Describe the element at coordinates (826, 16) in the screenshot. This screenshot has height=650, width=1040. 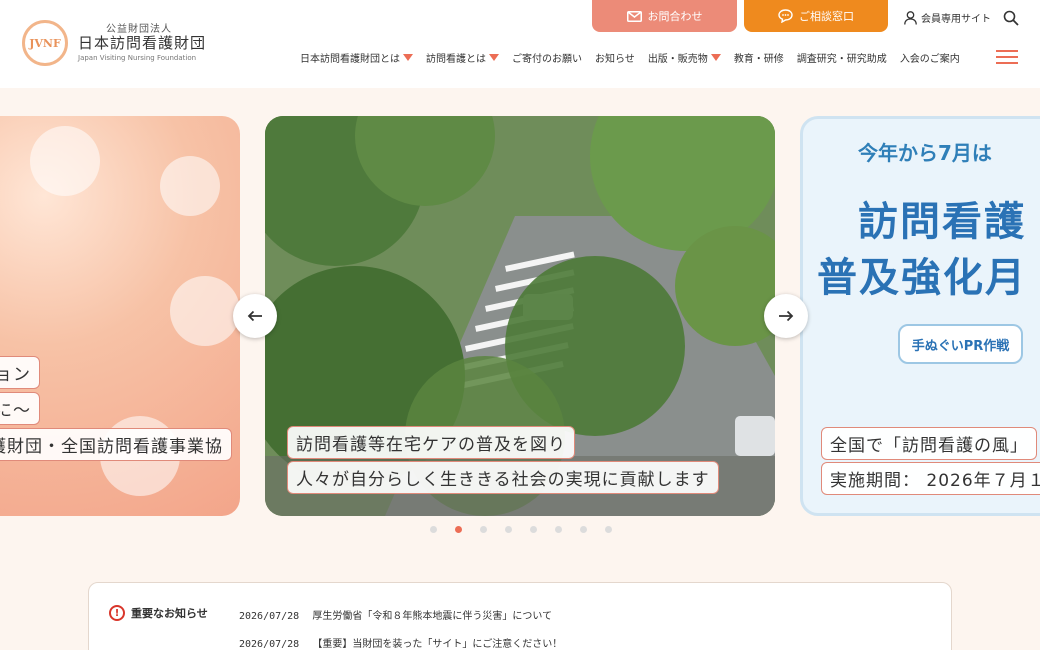
I see `consult-label: ご相談窓口` at that location.